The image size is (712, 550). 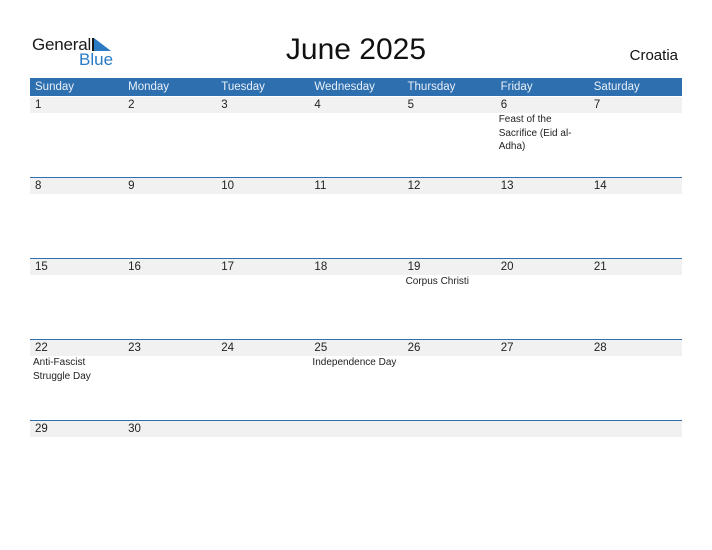 I want to click on holiday-label: Feast of the Sacrifice (Eid al-Adha), so click(x=535, y=133).